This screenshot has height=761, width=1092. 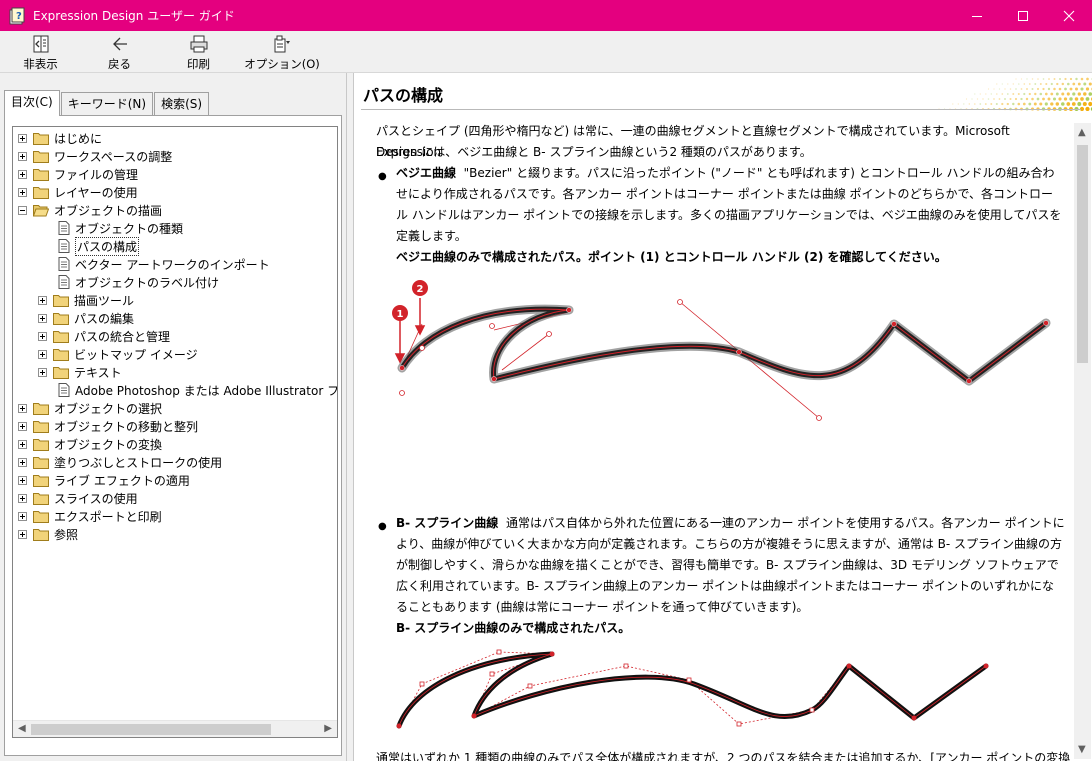 I want to click on bspline-line-5: ることもあります (曲線は常にコーナー ポイントを通って伸びていきます)。, so click(x=602, y=607).